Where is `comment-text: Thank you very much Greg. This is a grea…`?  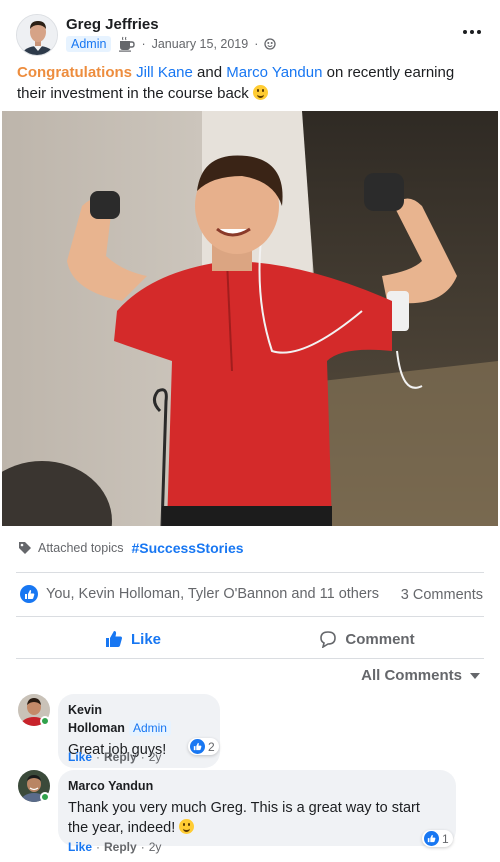 comment-text: Thank you very much Greg. This is a grea… is located at coordinates (256, 818).